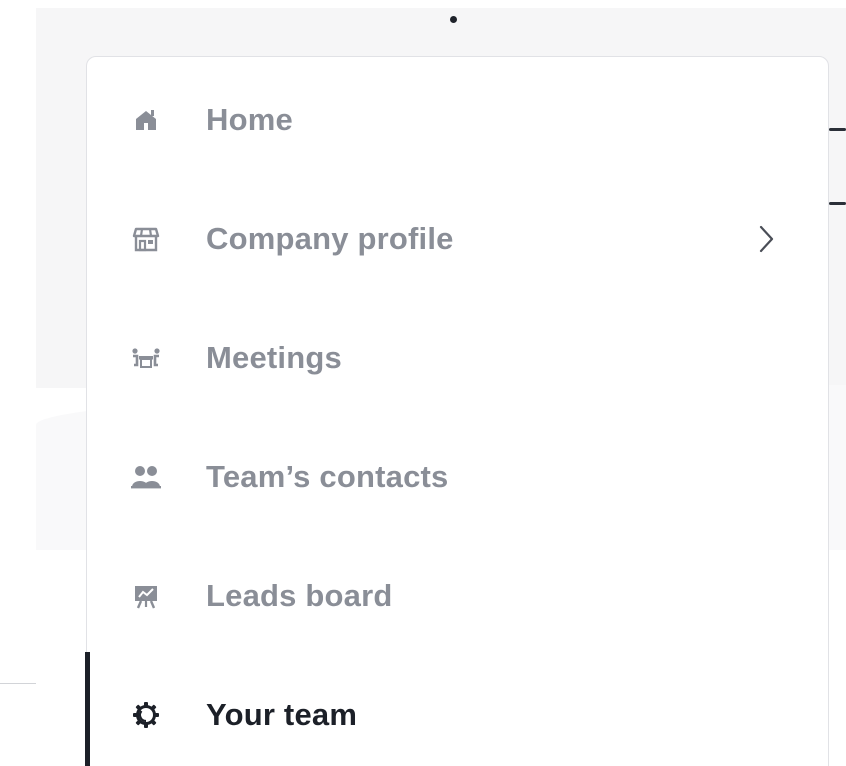 The image size is (846, 766). Describe the element at coordinates (146, 715) in the screenshot. I see `gear-icon` at that location.